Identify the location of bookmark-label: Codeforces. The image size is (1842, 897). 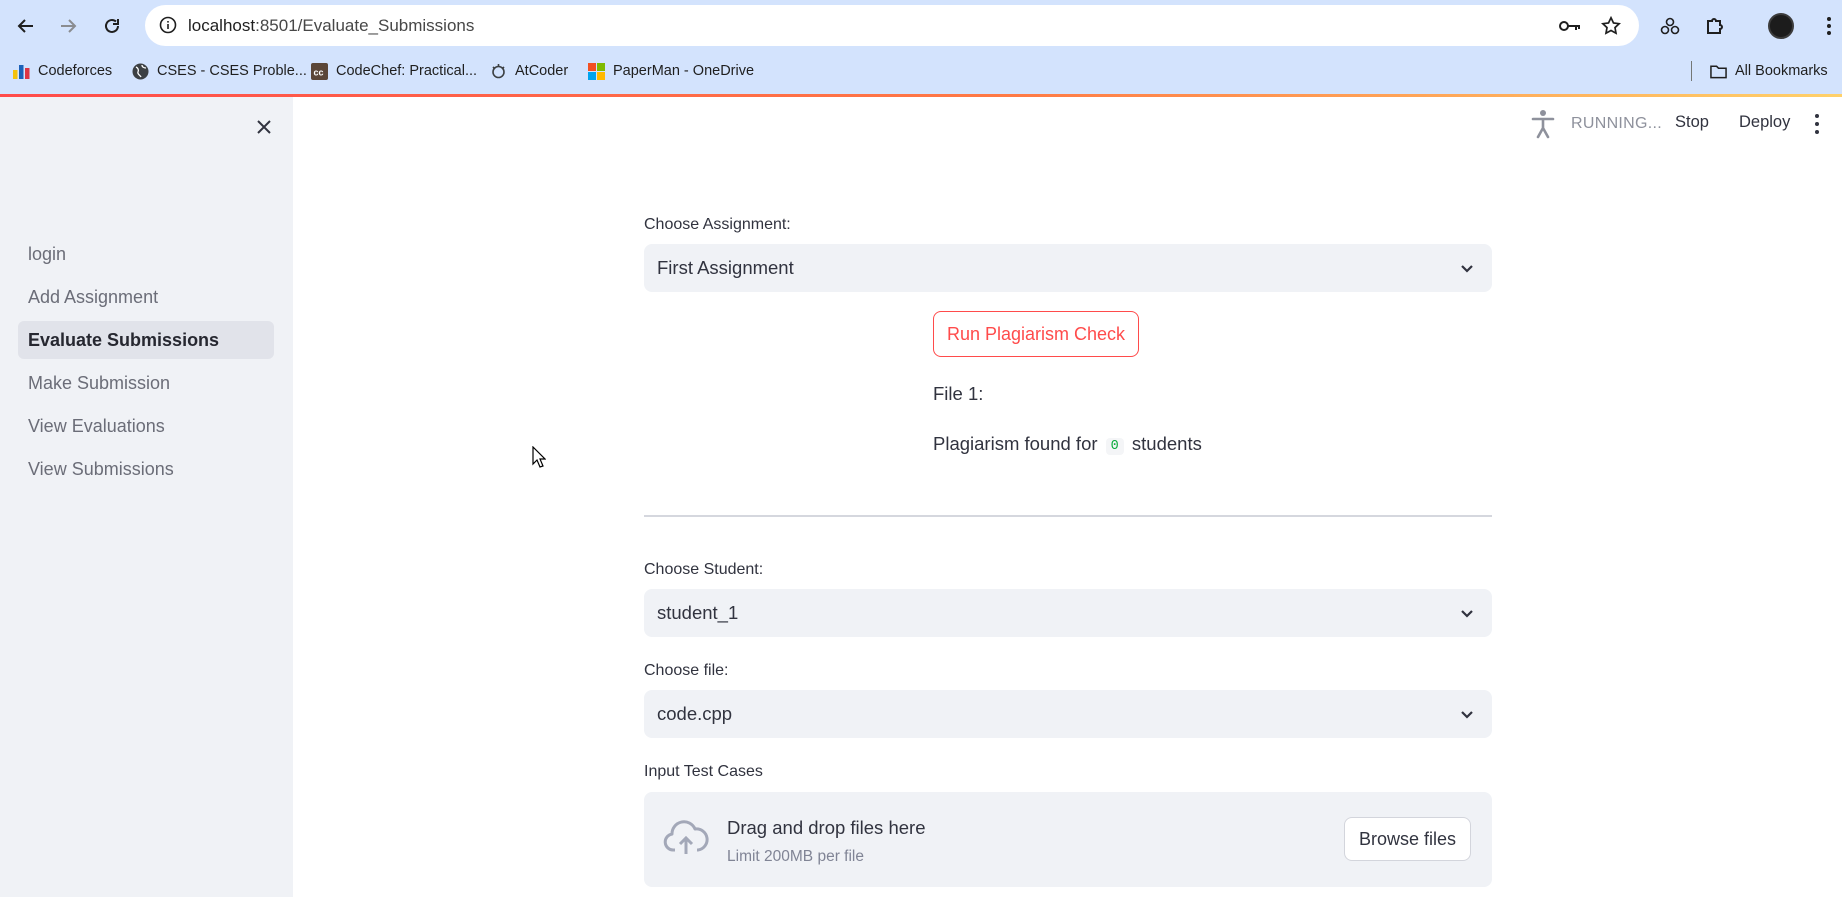
(75, 71).